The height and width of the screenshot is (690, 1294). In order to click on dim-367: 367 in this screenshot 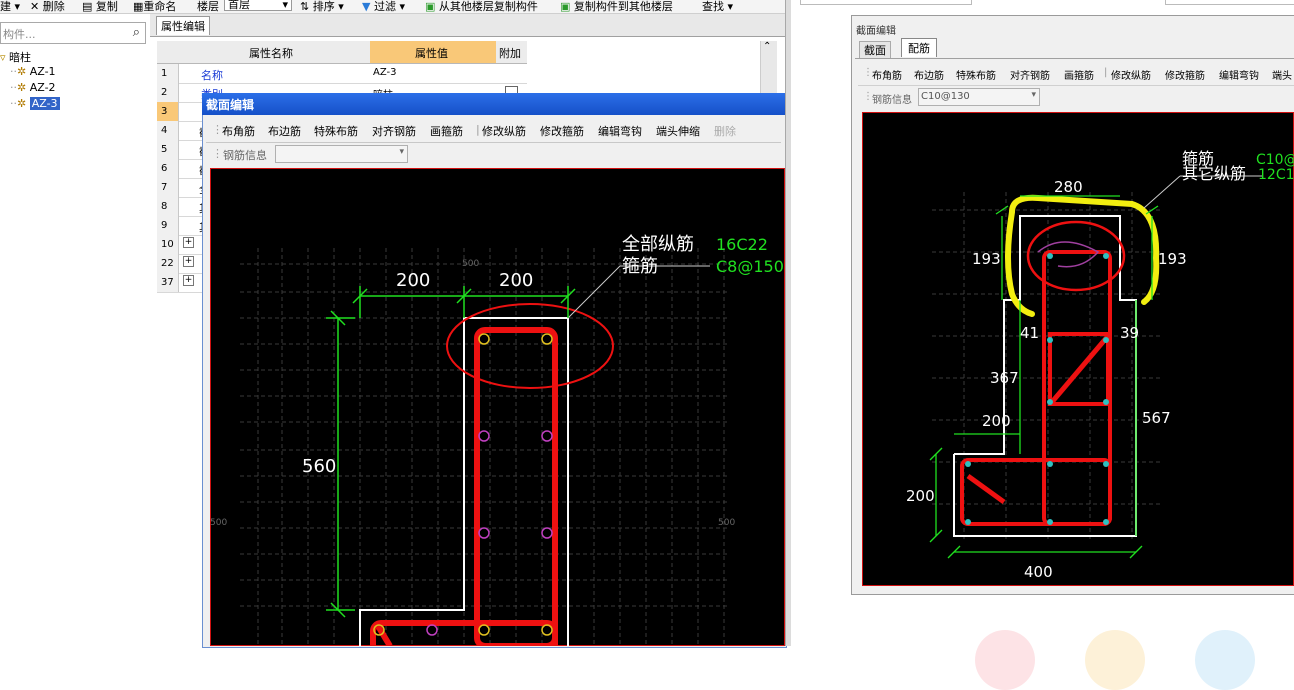, I will do `click(1004, 378)`.